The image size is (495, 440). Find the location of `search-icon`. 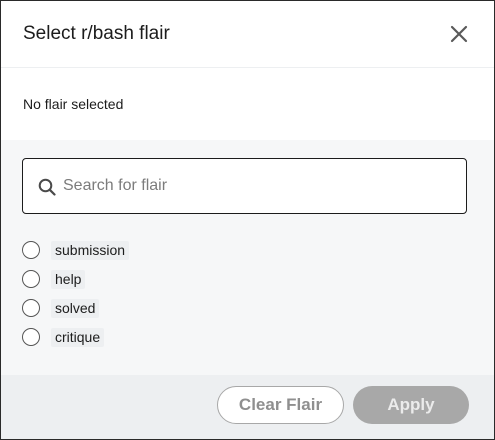

search-icon is located at coordinates (47, 187).